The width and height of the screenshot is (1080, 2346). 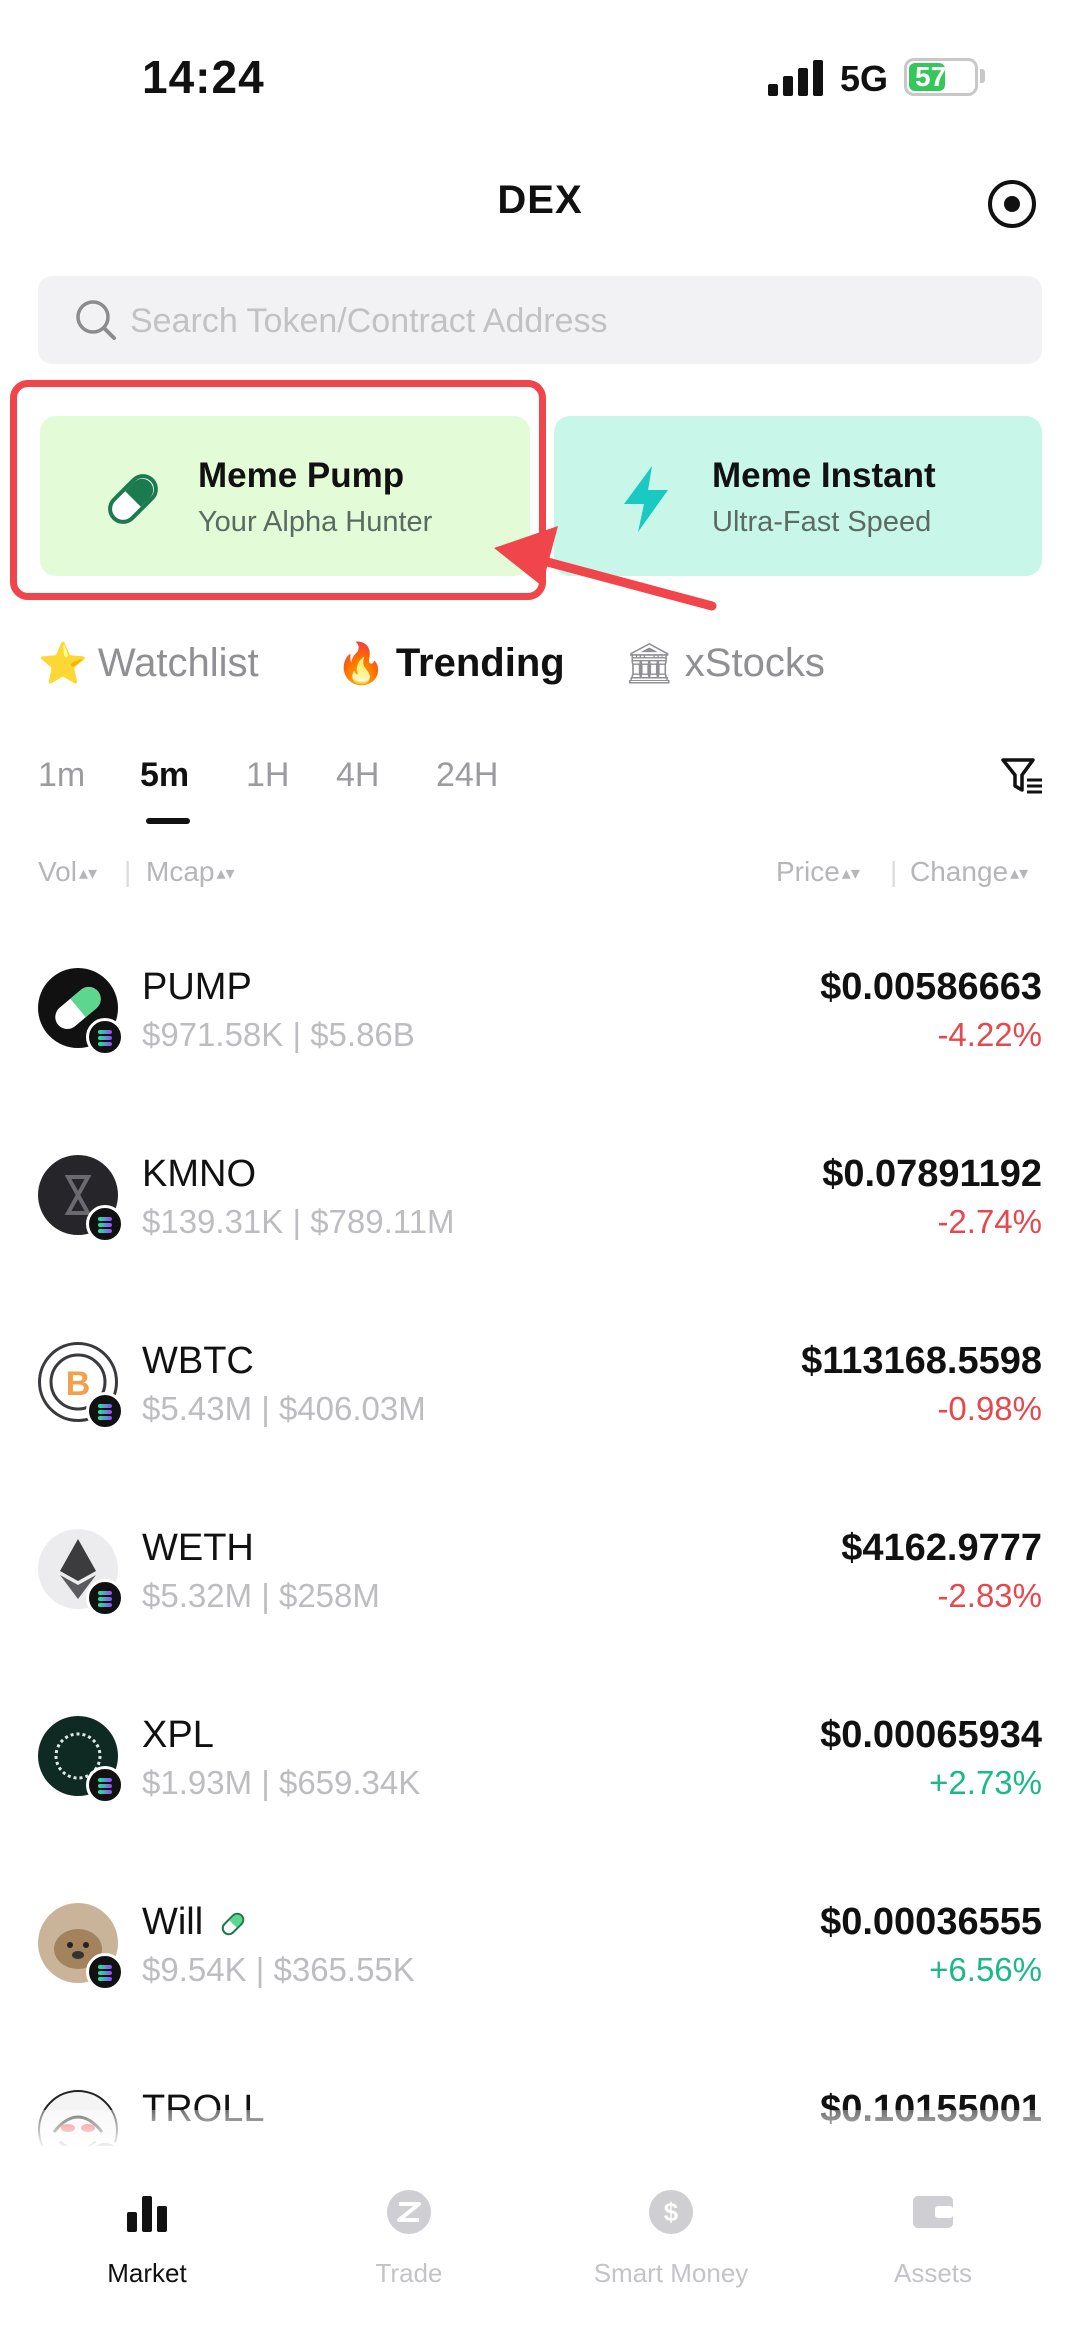 I want to click on svg-text: B, so click(x=78, y=1384).